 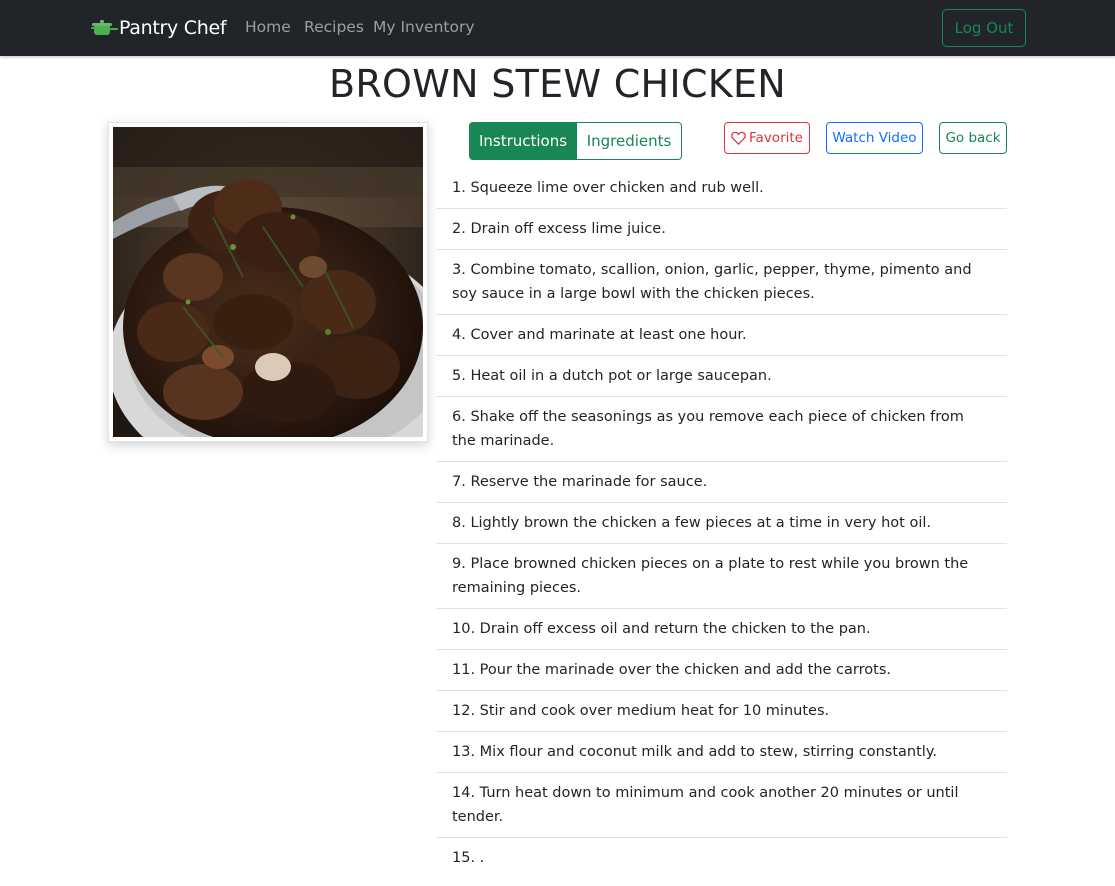 What do you see at coordinates (424, 27) in the screenshot?
I see `nav-my-inventory: My Inventory` at bounding box center [424, 27].